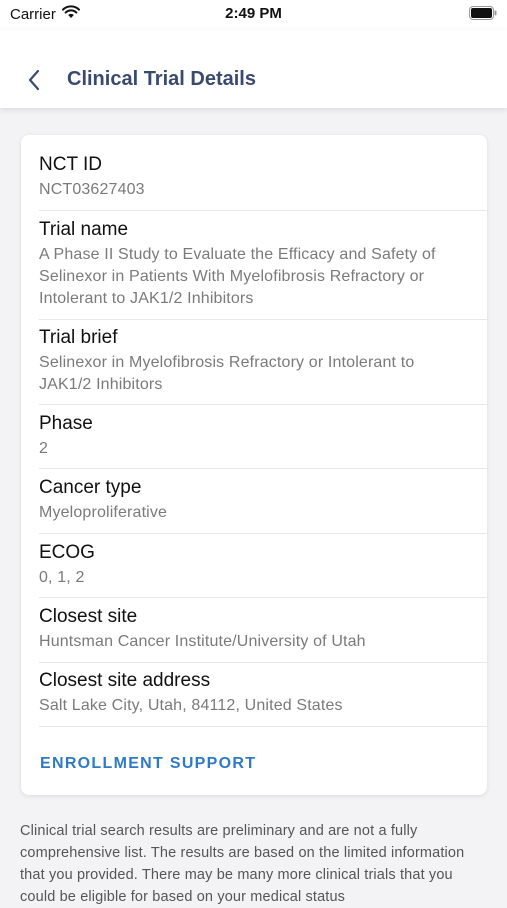 The height and width of the screenshot is (908, 507). Describe the element at coordinates (78, 337) in the screenshot. I see `field-label: Trial brief` at that location.